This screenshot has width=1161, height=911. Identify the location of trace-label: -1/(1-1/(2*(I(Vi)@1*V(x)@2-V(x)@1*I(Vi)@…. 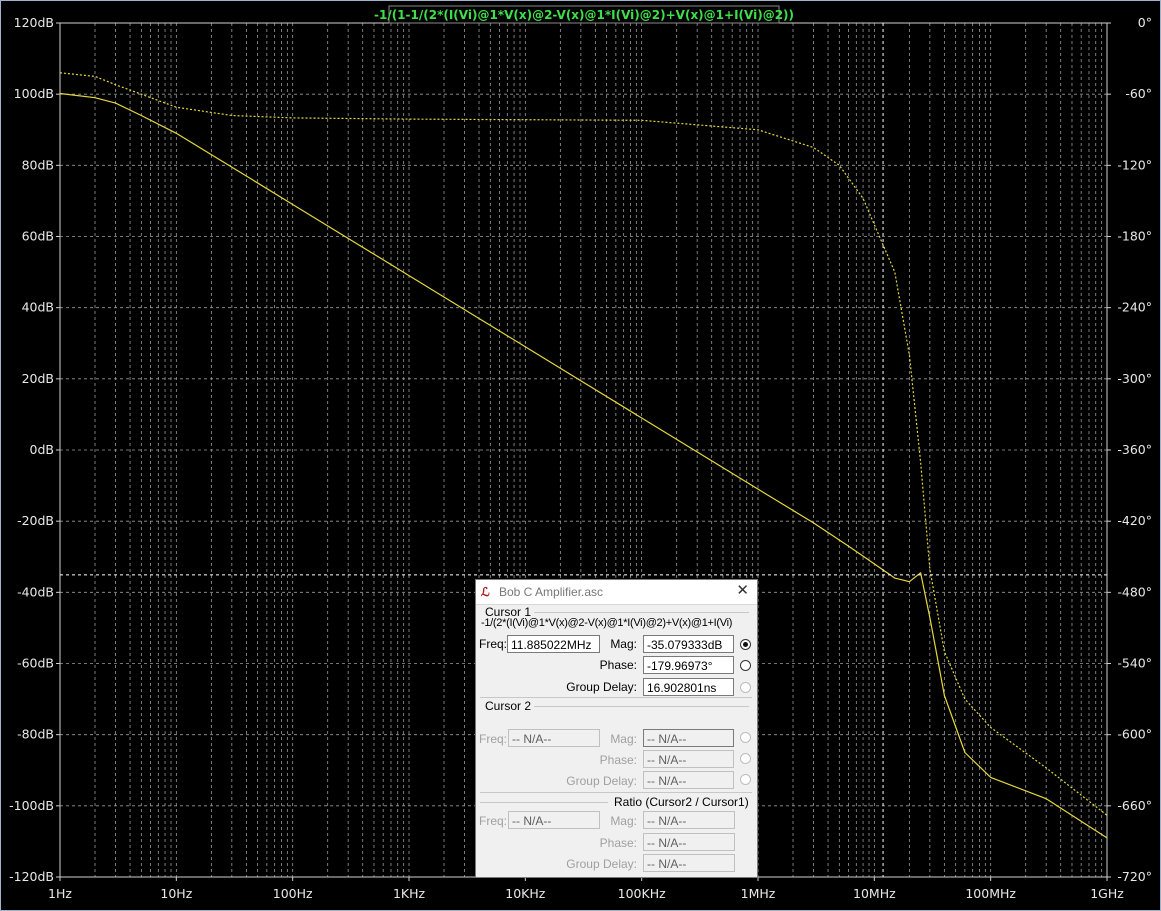
(584, 15).